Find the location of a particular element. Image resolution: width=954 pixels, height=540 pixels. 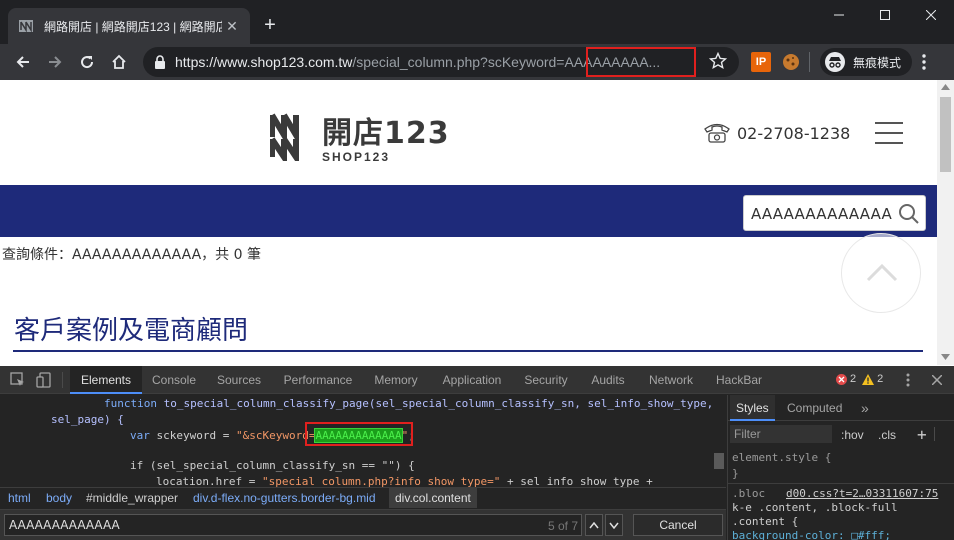

site-search-input: AAAAAAAAAAAAA is located at coordinates (834, 213).